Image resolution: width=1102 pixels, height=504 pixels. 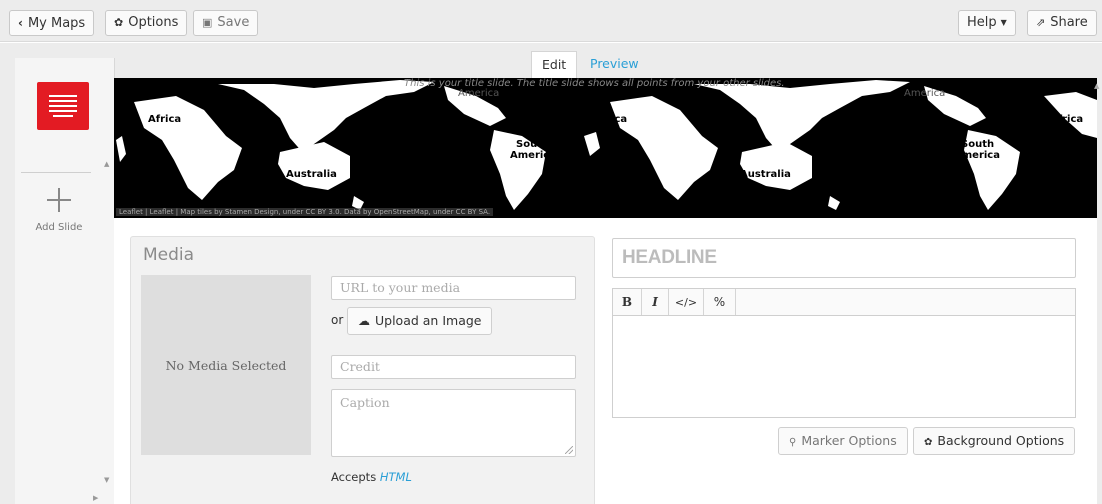 I want to click on share-icon: ⇗, so click(x=1041, y=22).